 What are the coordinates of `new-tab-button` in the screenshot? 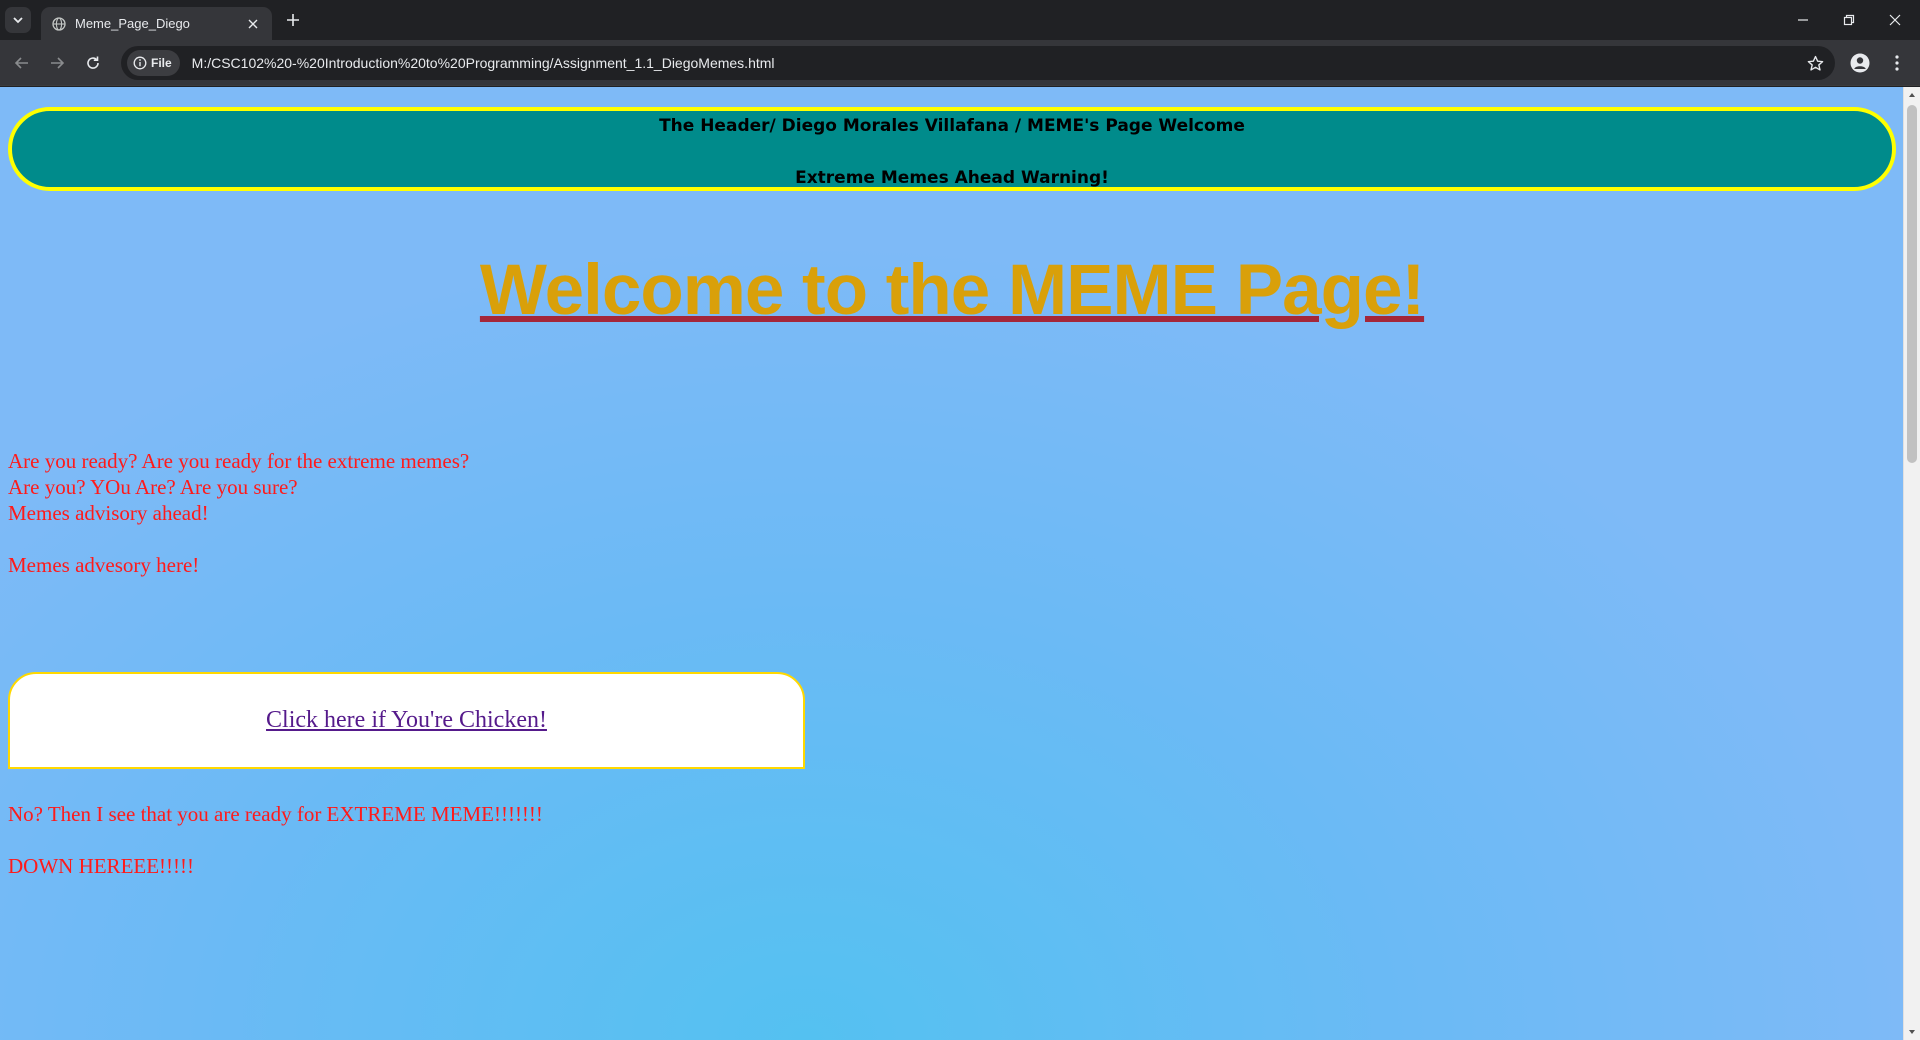 It's located at (293, 20).